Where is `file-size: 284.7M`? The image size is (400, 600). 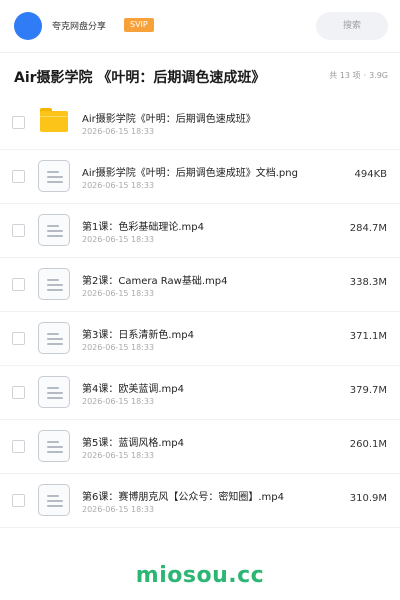
file-size: 284.7M is located at coordinates (368, 228).